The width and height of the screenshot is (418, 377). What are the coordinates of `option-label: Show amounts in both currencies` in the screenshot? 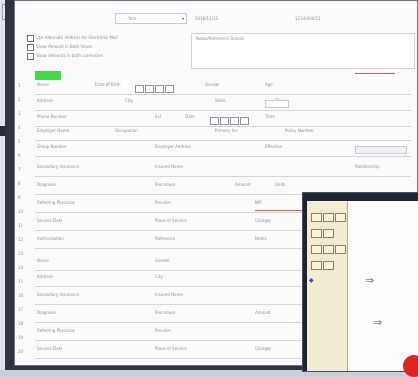 It's located at (69, 55).